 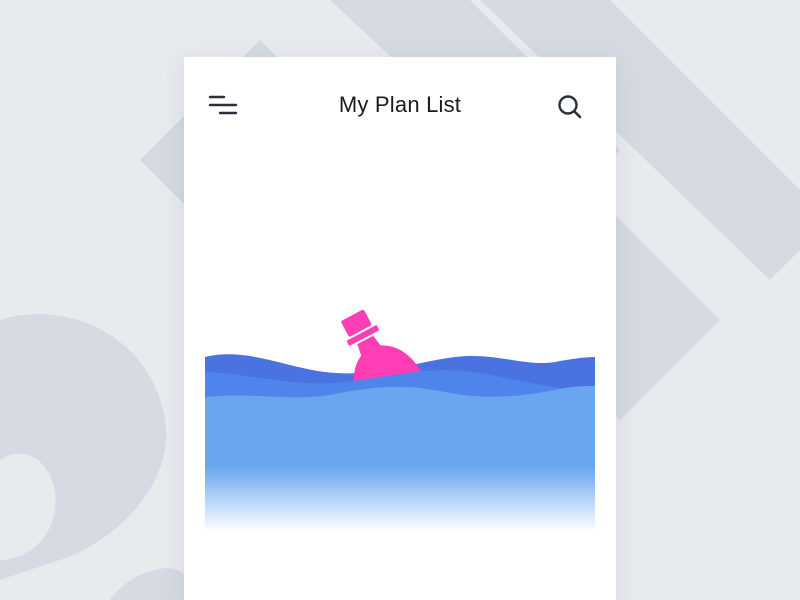 I want to click on search-button, so click(x=570, y=107).